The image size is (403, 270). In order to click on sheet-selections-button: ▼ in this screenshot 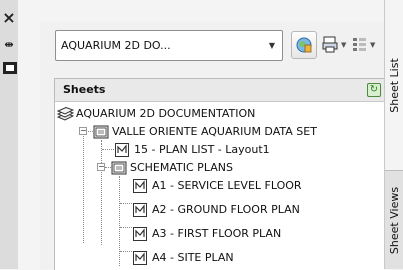, I will do `click(363, 44)`.